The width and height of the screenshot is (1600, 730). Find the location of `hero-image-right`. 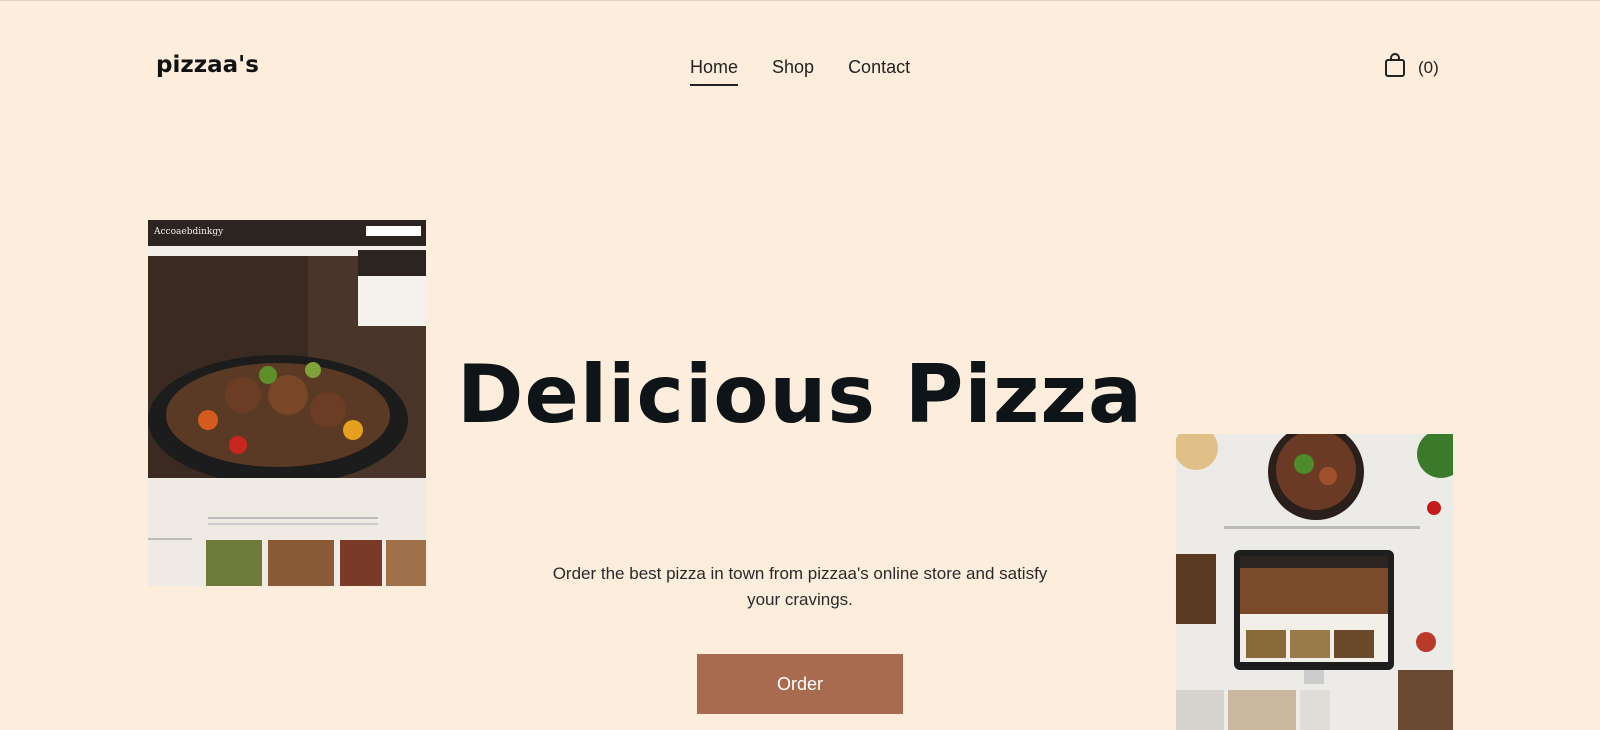

hero-image-right is located at coordinates (1314, 582).